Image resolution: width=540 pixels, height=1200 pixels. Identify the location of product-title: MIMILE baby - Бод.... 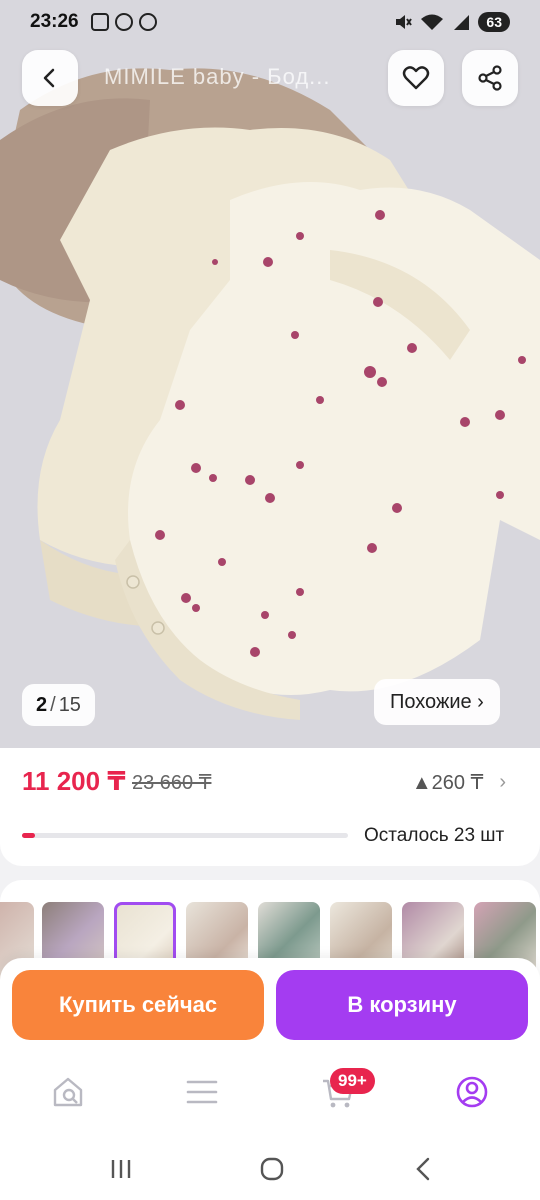
(217, 76).